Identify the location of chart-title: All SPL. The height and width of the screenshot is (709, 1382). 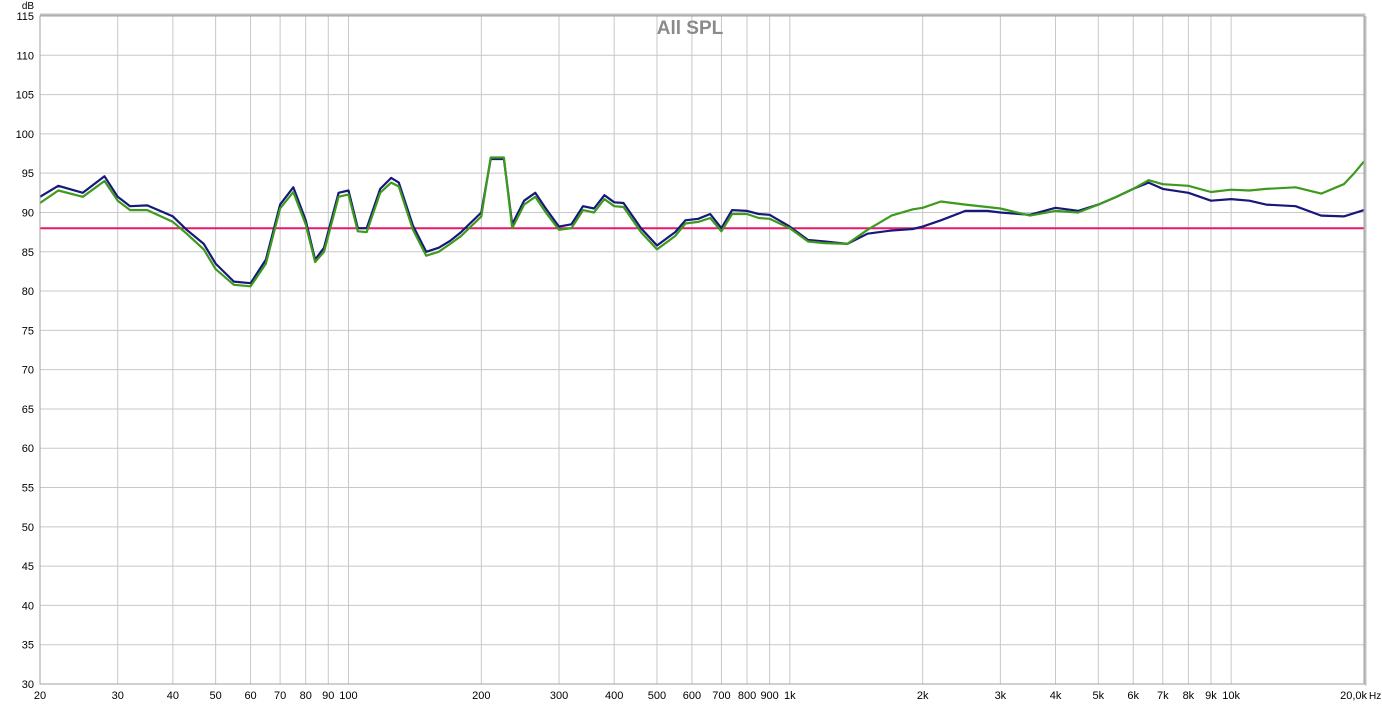
(690, 28).